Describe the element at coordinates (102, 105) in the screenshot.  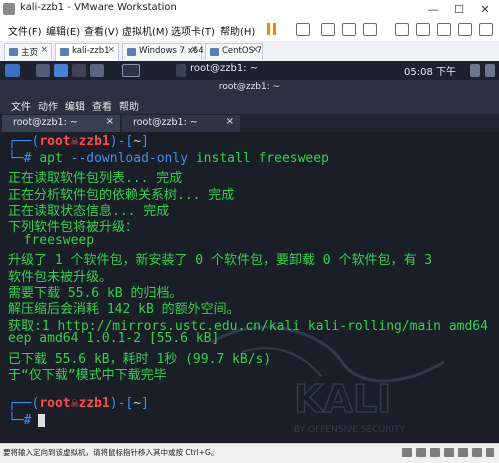
I see `terminal-menu-view: 查看` at that location.